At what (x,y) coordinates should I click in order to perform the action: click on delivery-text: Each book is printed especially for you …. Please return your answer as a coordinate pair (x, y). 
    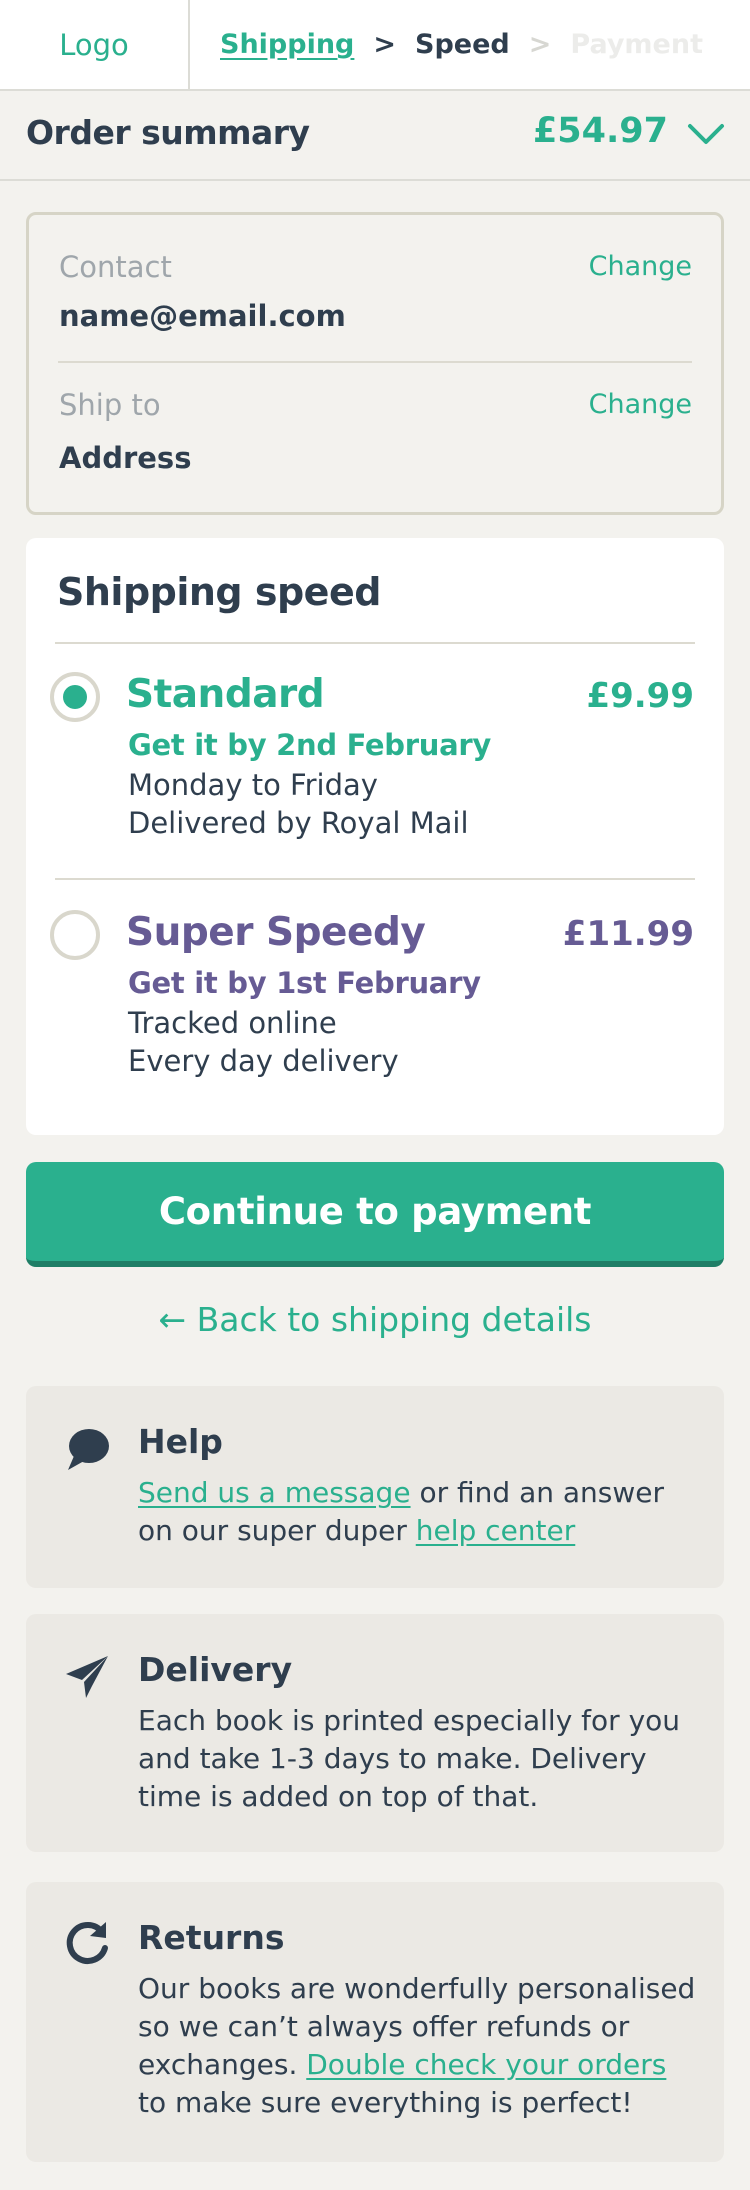
    Looking at the image, I should click on (418, 1759).